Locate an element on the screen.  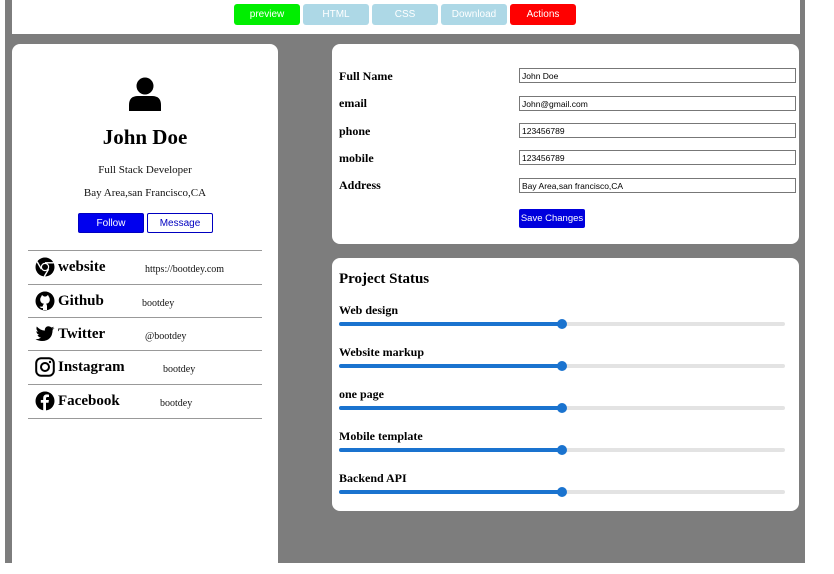
twitter-icon is located at coordinates (45, 333).